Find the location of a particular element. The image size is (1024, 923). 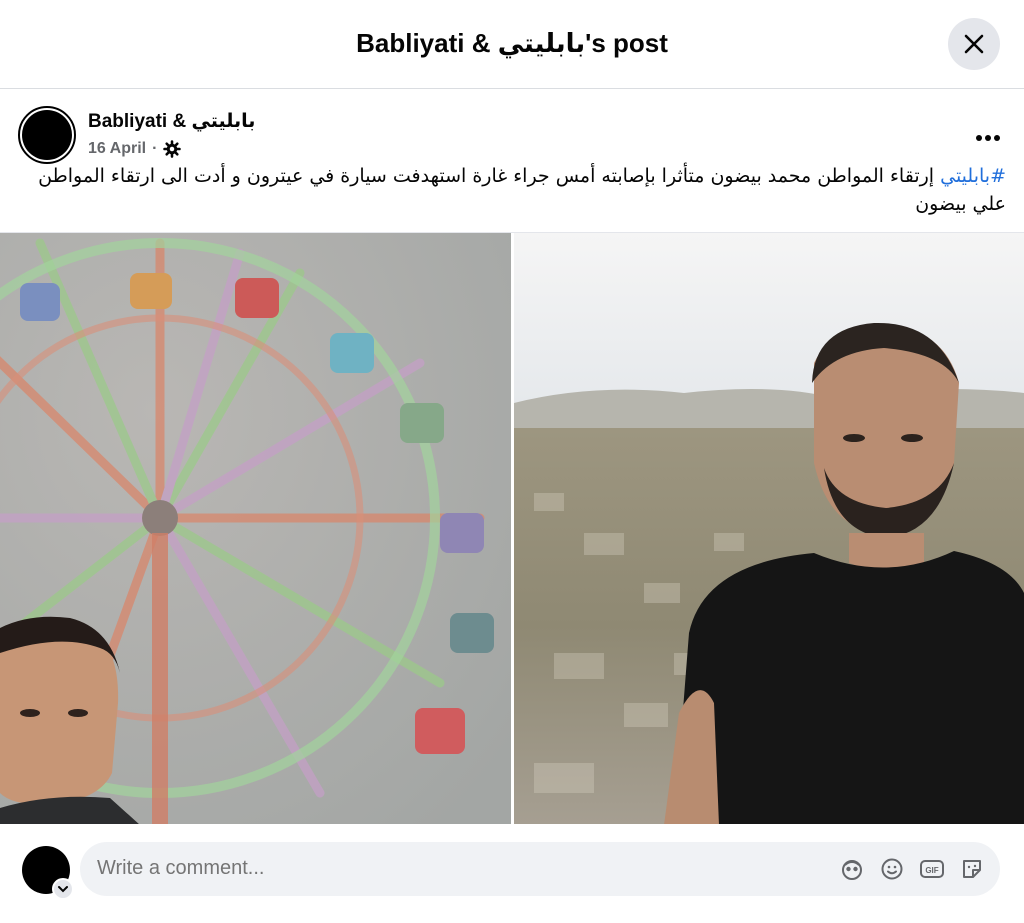

author-name: Babliyati & بابليتي is located at coordinates (171, 121).